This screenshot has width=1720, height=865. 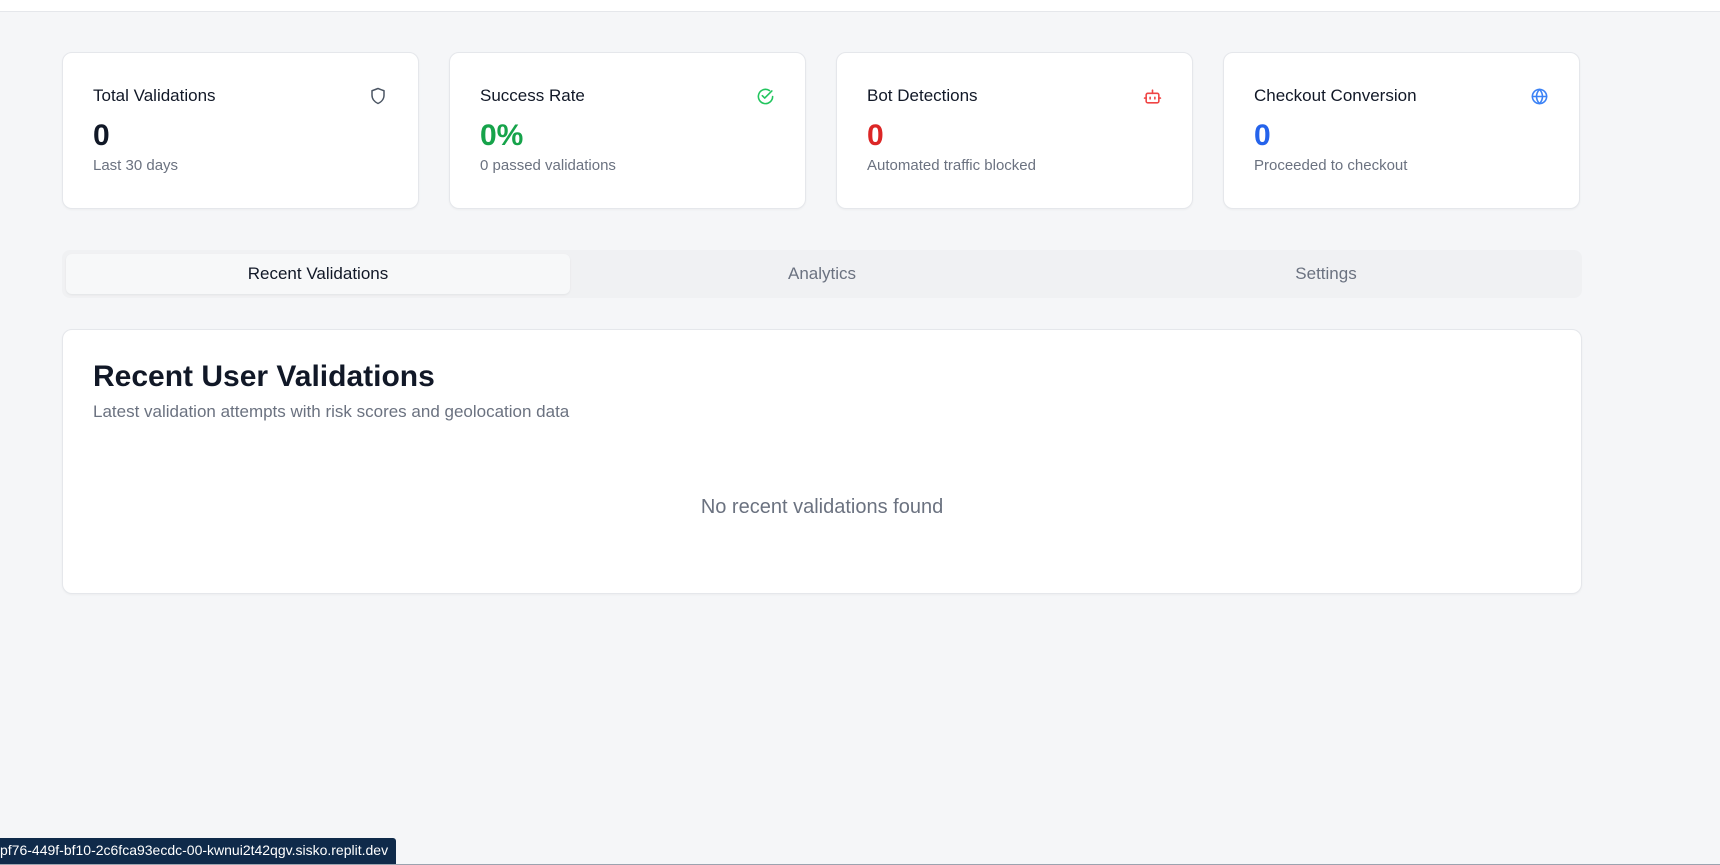 I want to click on globe-icon, so click(x=1539, y=96).